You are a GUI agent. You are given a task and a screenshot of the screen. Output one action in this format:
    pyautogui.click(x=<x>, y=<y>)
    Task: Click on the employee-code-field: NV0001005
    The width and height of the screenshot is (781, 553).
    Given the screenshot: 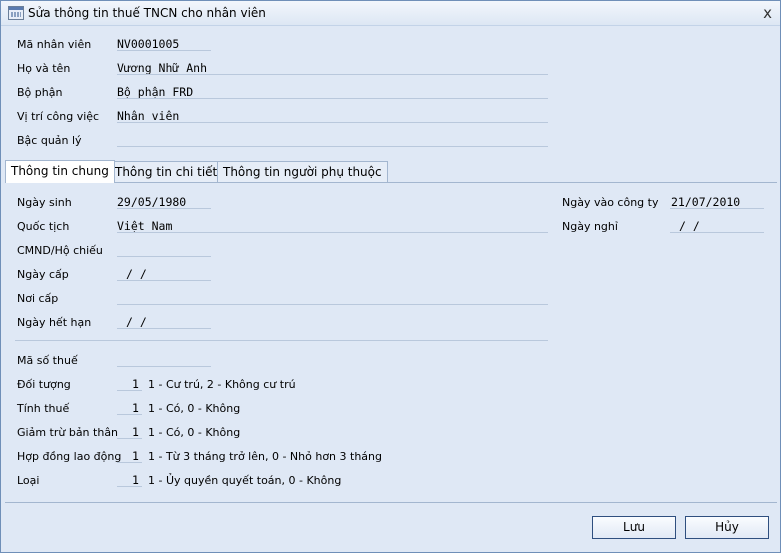 What is the action you would take?
    pyautogui.click(x=148, y=44)
    